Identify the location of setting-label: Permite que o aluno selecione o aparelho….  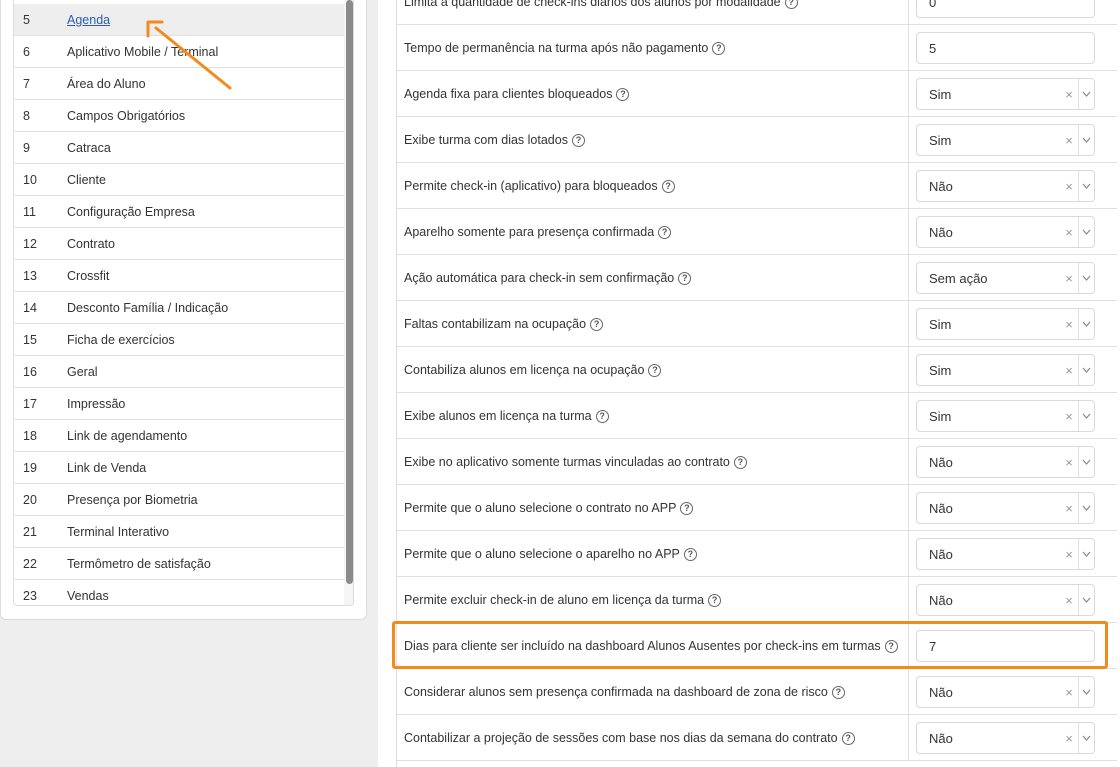
(550, 554).